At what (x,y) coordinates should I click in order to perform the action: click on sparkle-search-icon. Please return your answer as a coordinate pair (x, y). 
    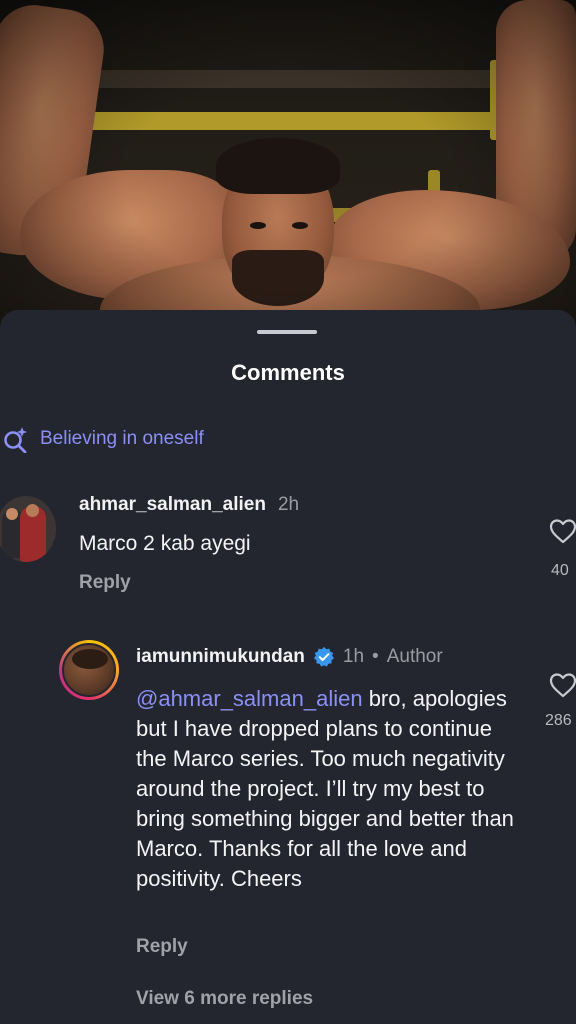
    Looking at the image, I should click on (15, 440).